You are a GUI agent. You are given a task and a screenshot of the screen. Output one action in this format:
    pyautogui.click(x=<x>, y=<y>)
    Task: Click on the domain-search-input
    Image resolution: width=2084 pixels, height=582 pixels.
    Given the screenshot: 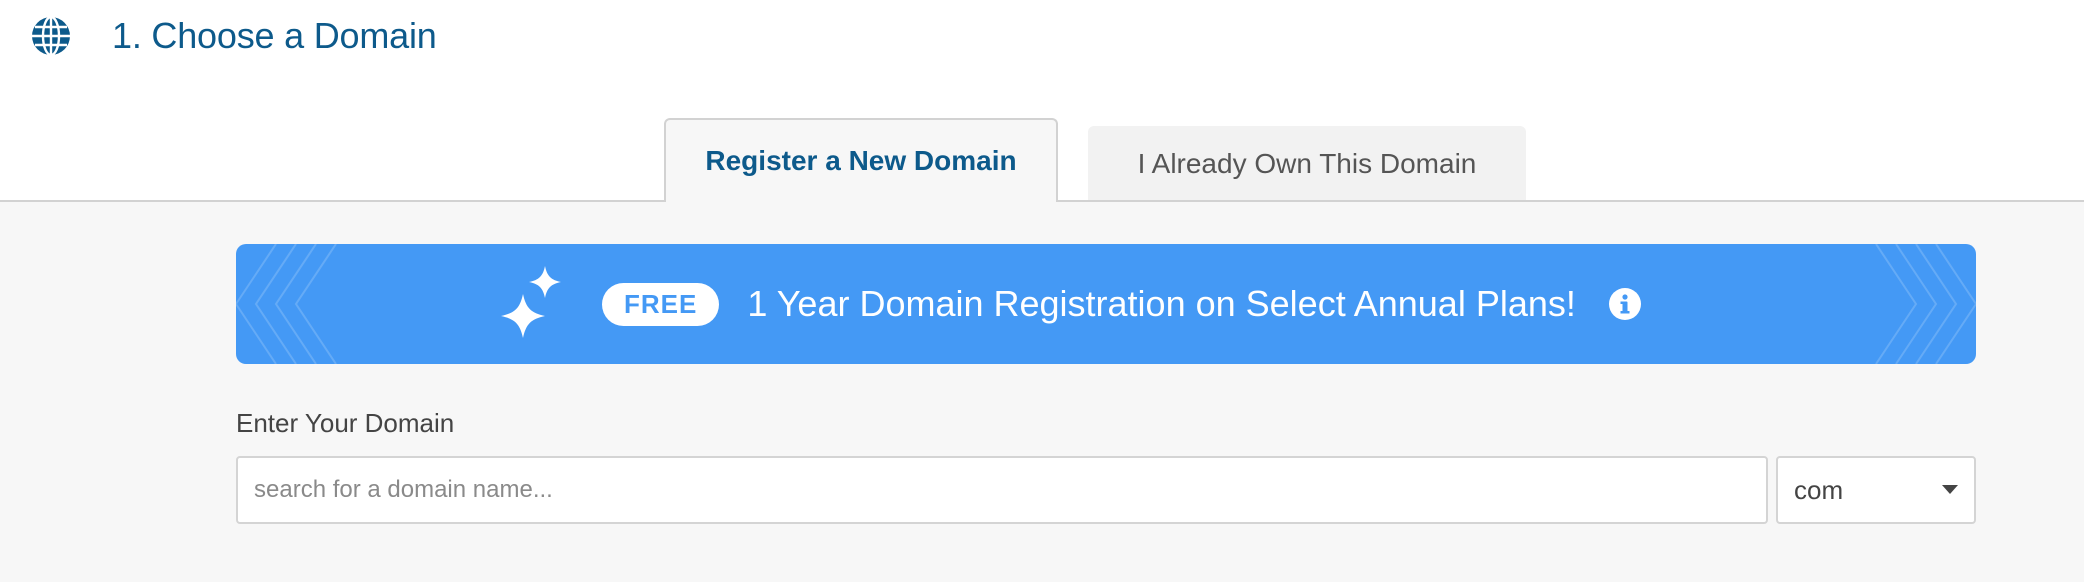 What is the action you would take?
    pyautogui.click(x=1002, y=490)
    